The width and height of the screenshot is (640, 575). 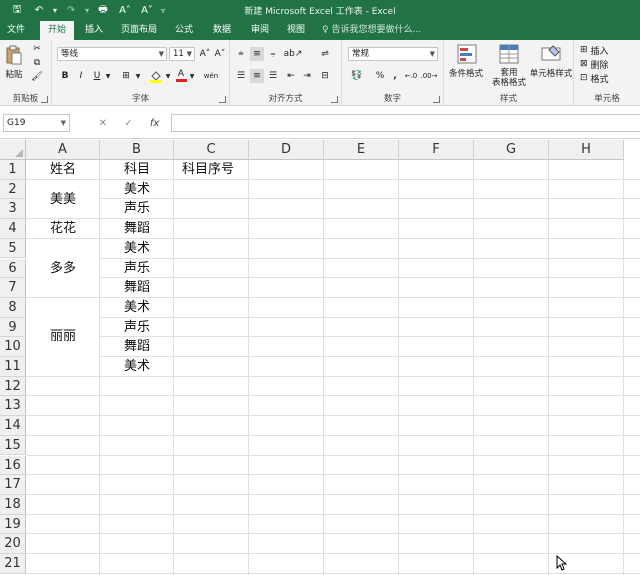 What do you see at coordinates (436, 99) in the screenshot?
I see `number-launcher-icon` at bounding box center [436, 99].